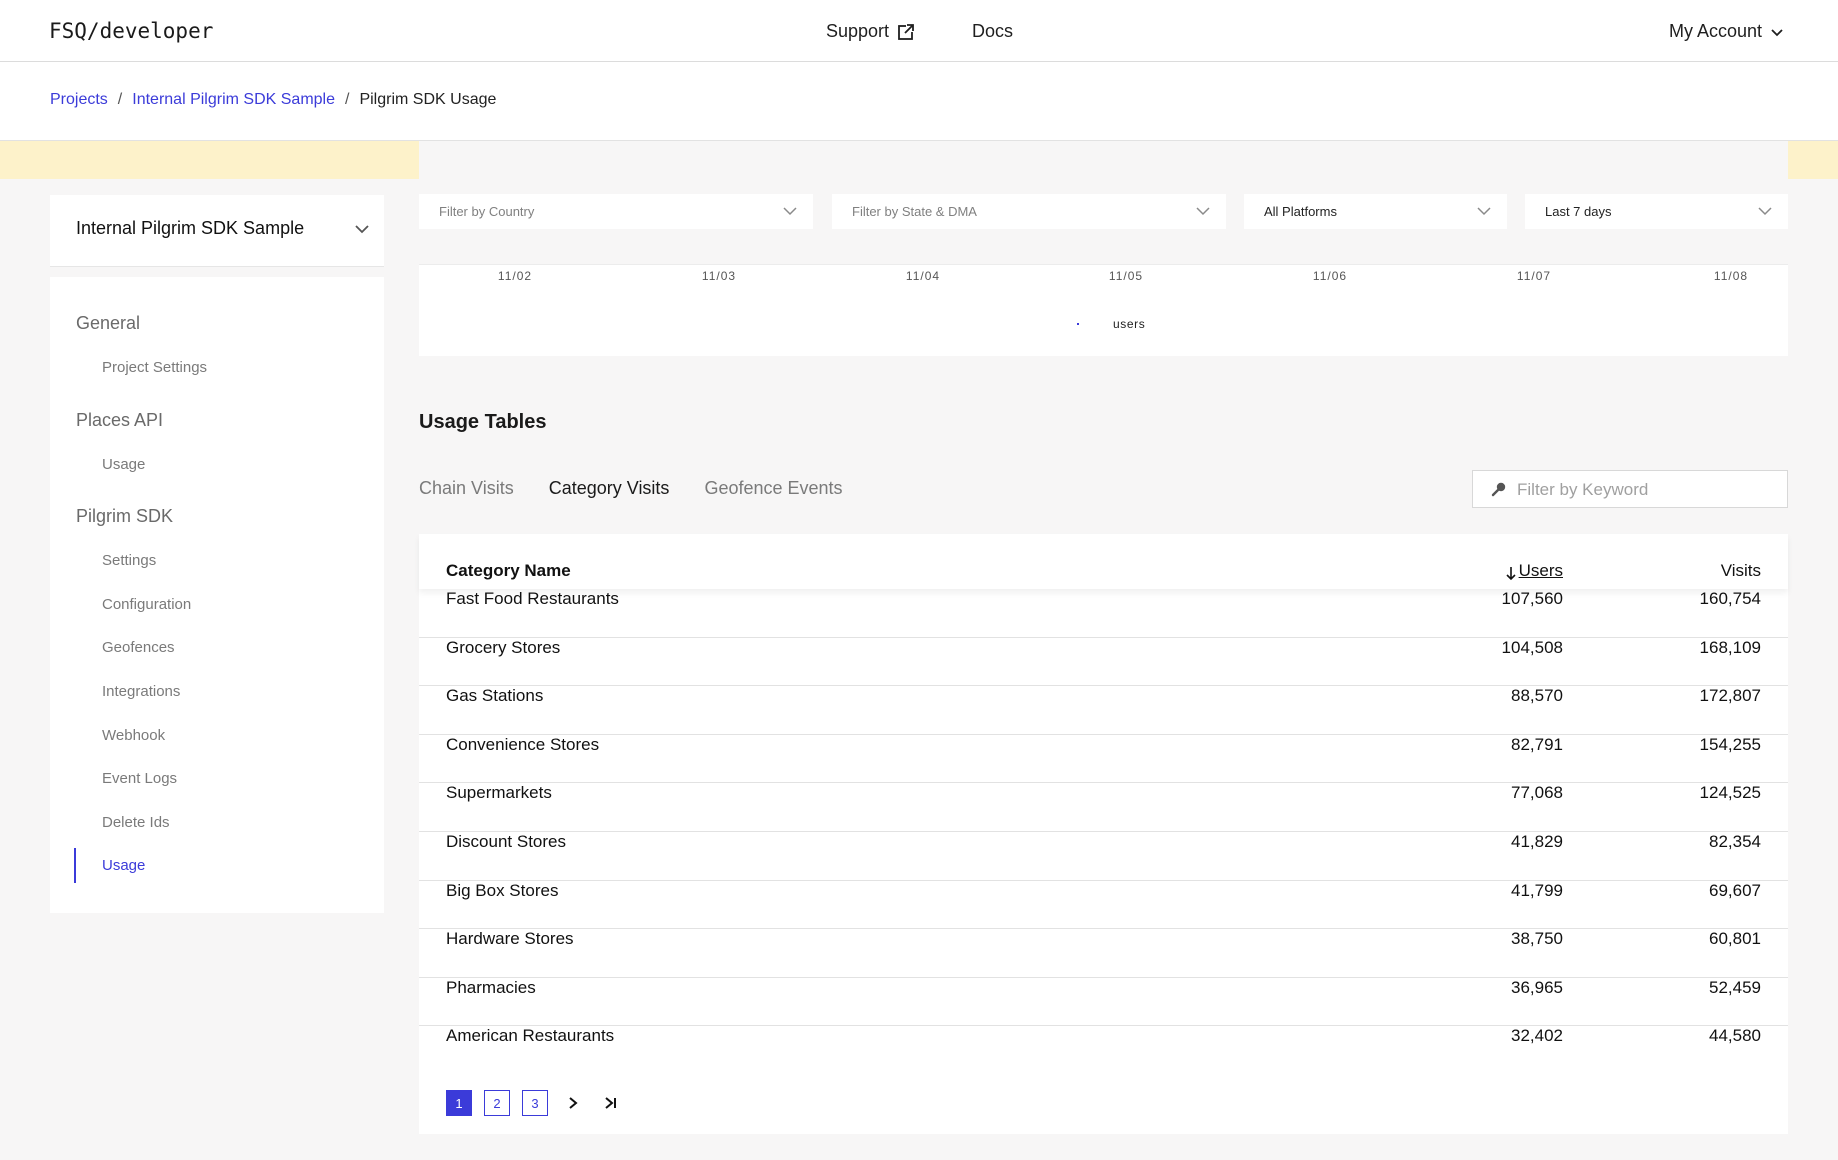  What do you see at coordinates (1532, 647) in the screenshot?
I see `cell-users: 104,508` at bounding box center [1532, 647].